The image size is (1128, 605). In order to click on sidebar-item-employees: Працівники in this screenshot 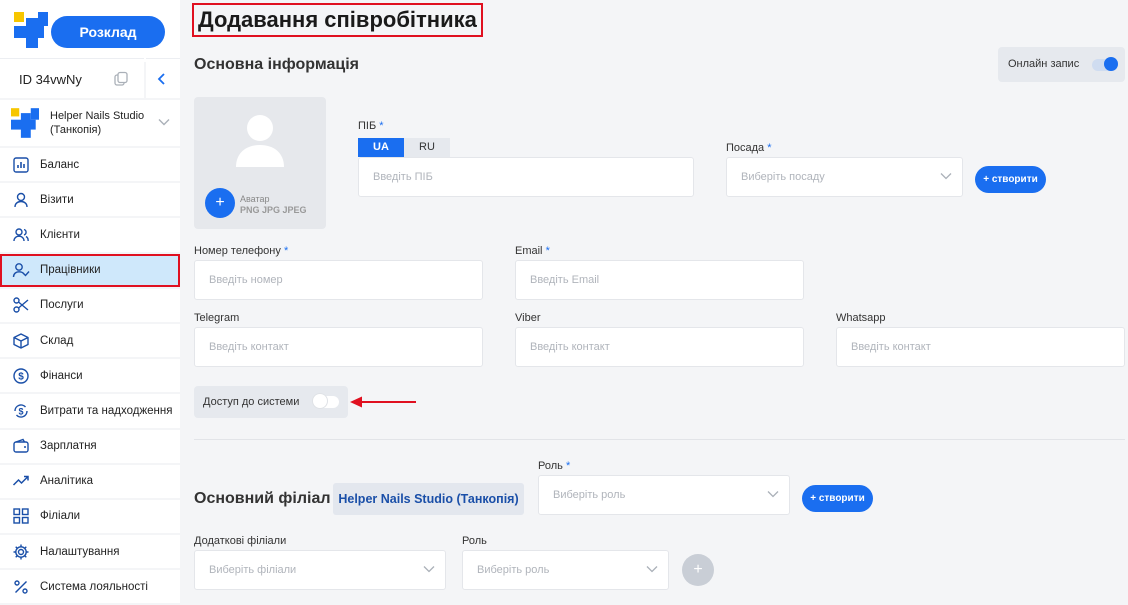, I will do `click(90, 270)`.